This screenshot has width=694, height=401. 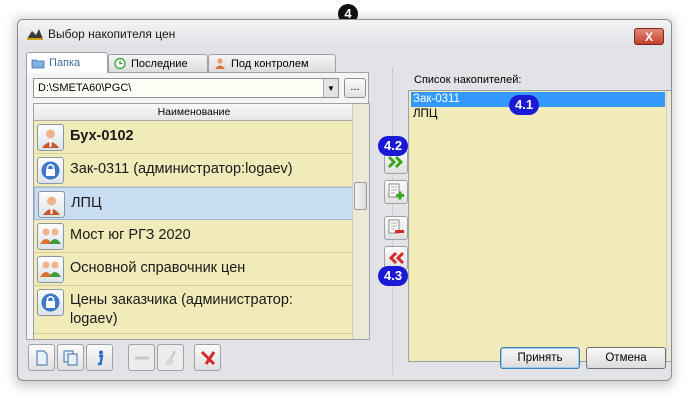 What do you see at coordinates (524, 105) in the screenshot?
I see `callout-badge-4-1: 4.1` at bounding box center [524, 105].